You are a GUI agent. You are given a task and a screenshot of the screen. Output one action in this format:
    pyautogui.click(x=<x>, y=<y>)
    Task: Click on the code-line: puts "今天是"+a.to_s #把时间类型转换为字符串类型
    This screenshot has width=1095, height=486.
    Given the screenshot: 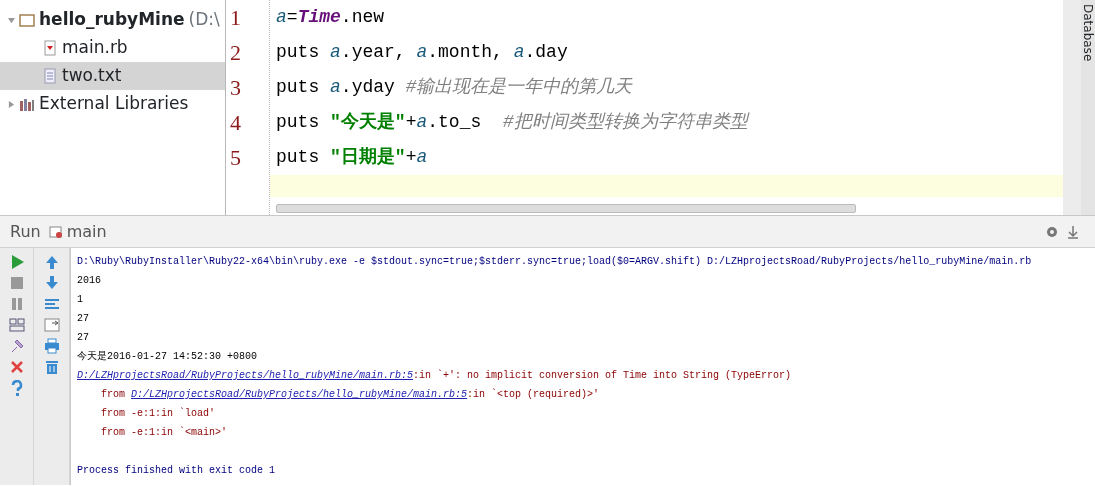 What is the action you would take?
    pyautogui.click(x=513, y=122)
    